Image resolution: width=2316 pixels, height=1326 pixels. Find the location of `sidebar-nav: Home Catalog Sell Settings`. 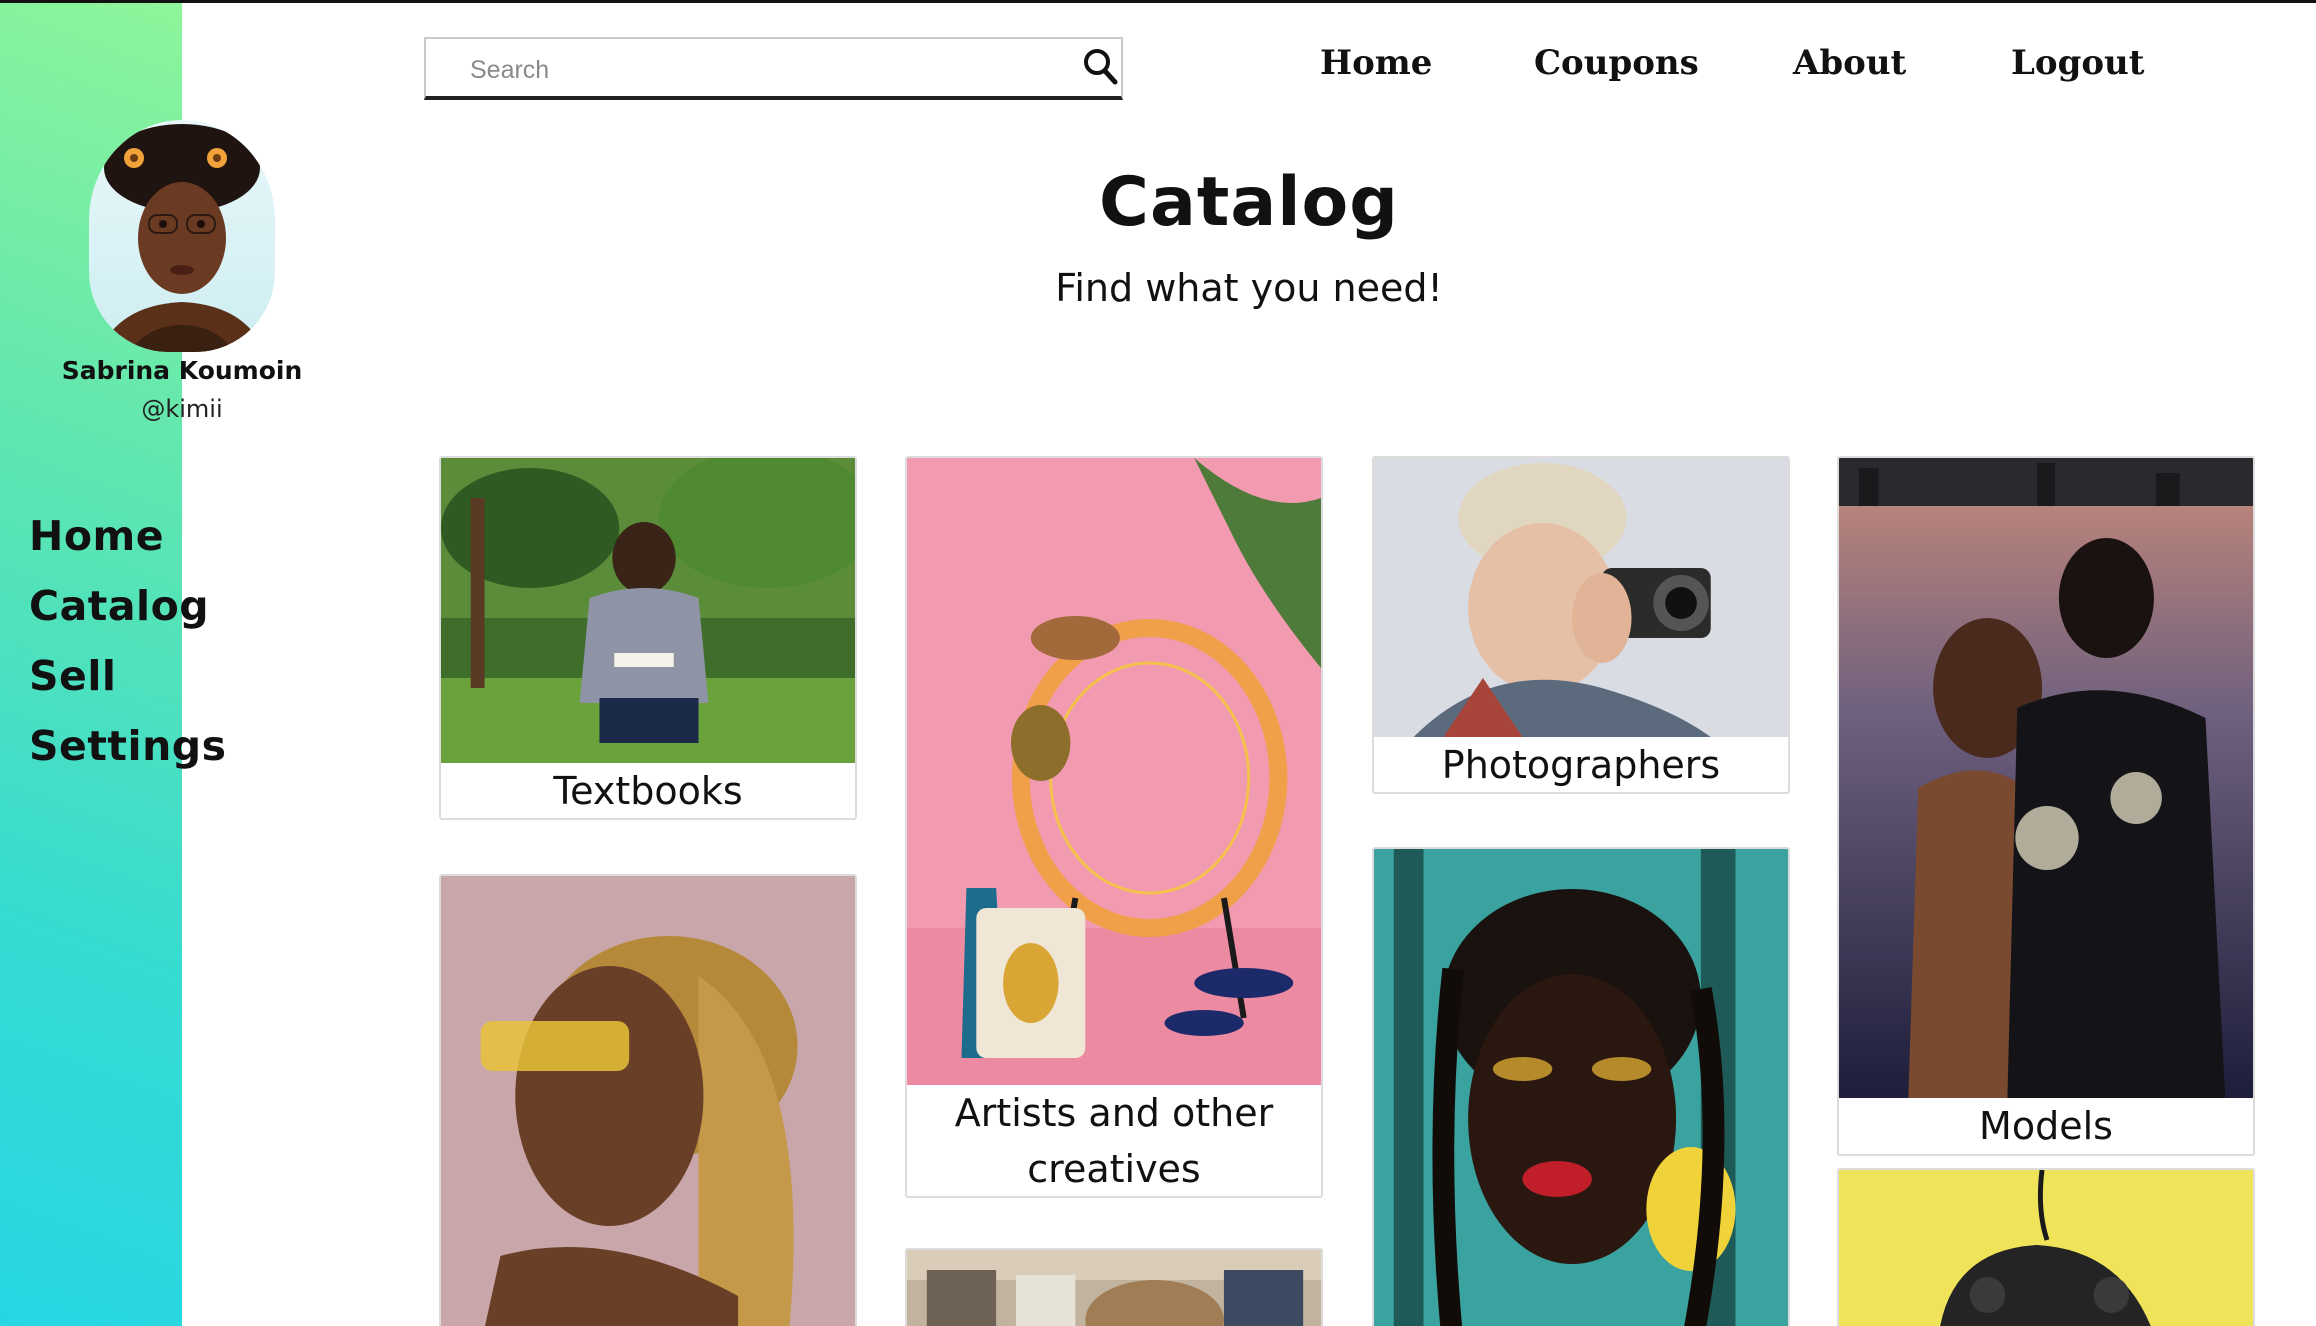

sidebar-nav: Home Catalog Sell Settings is located at coordinates (128, 648).